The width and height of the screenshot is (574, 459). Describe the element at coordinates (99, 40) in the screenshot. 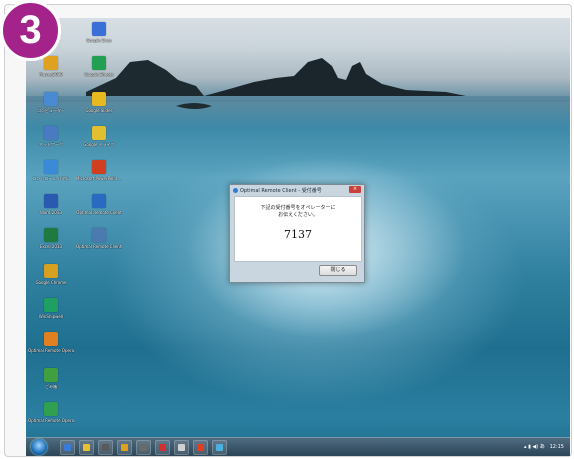

I see `desktop-icon-label: Google Docs` at that location.